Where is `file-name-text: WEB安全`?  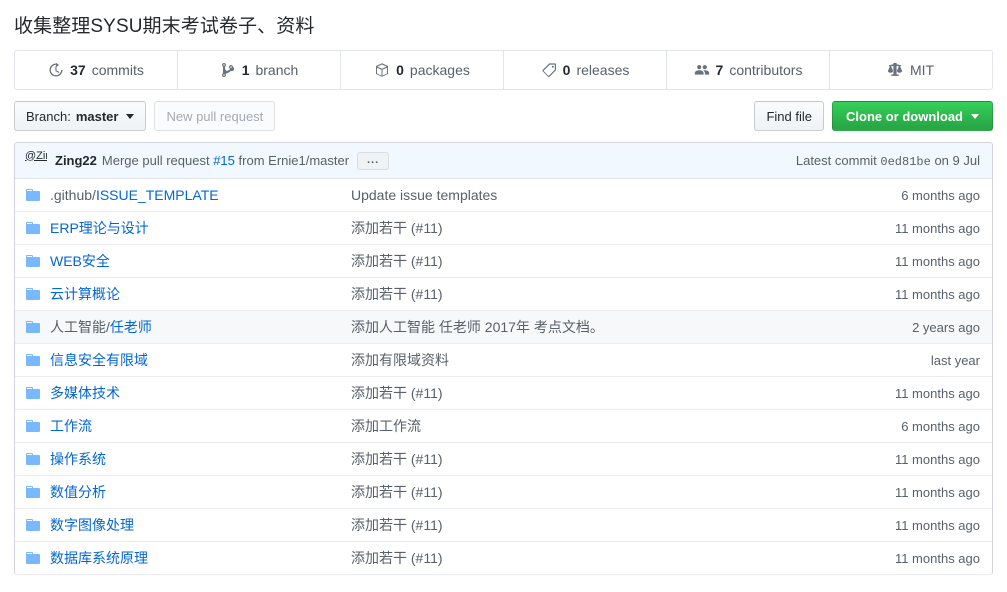 file-name-text: WEB安全 is located at coordinates (80, 261).